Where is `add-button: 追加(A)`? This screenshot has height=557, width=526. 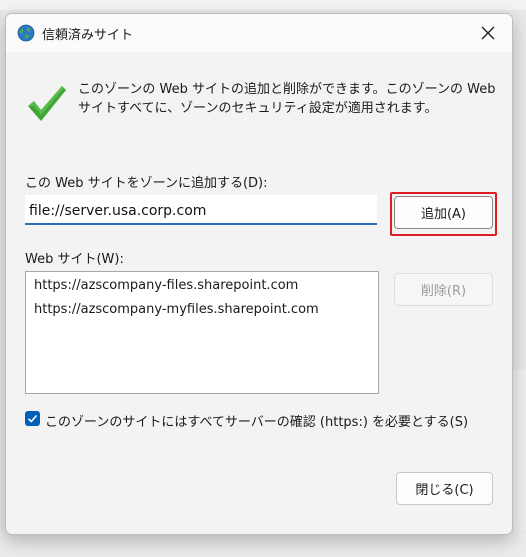
add-button: 追加(A) is located at coordinates (443, 212).